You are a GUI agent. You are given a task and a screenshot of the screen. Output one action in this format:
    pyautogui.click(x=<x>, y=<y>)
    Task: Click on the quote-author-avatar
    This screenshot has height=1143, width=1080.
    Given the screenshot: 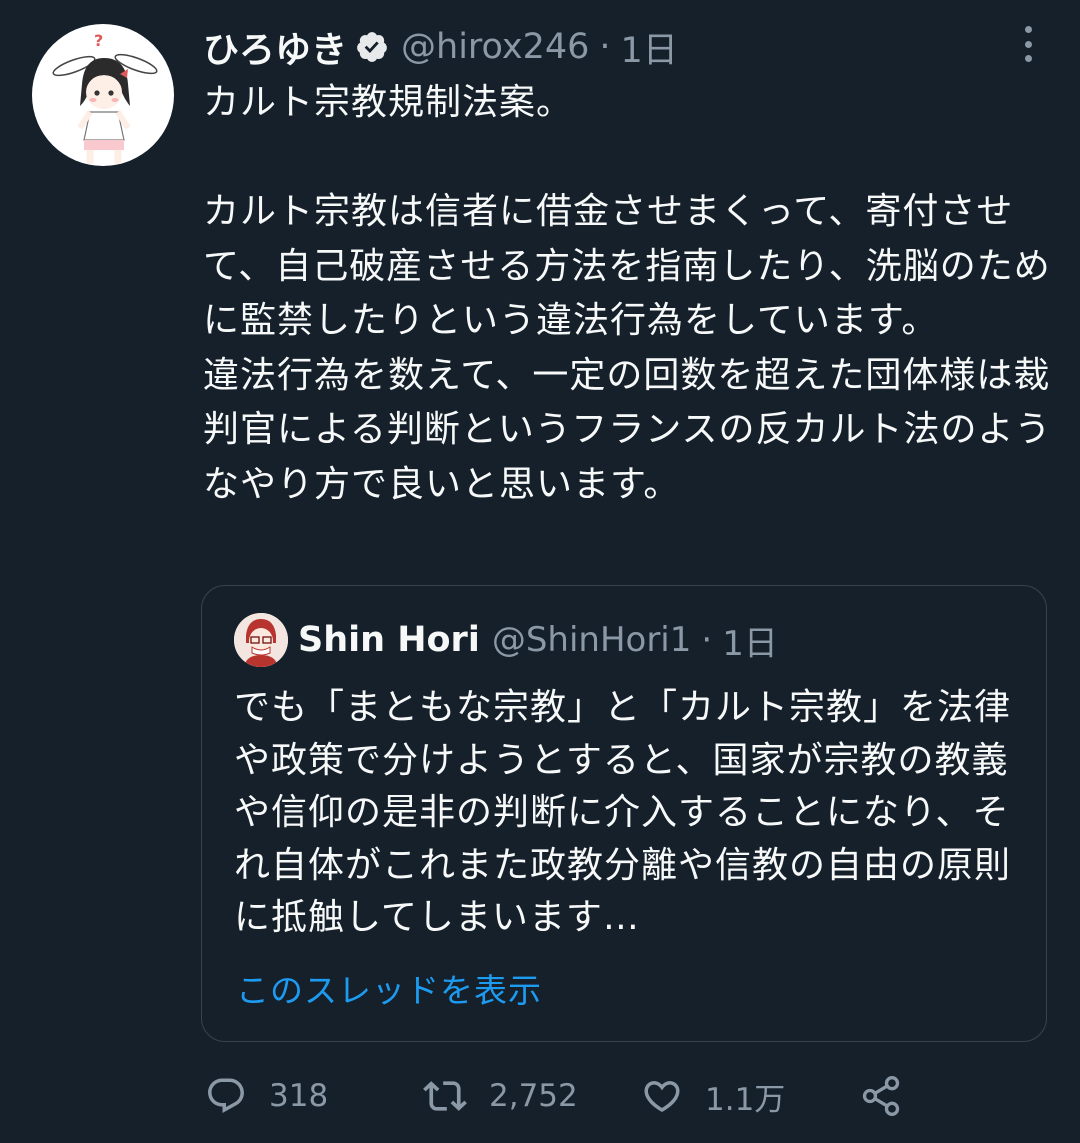 What is the action you would take?
    pyautogui.click(x=261, y=640)
    